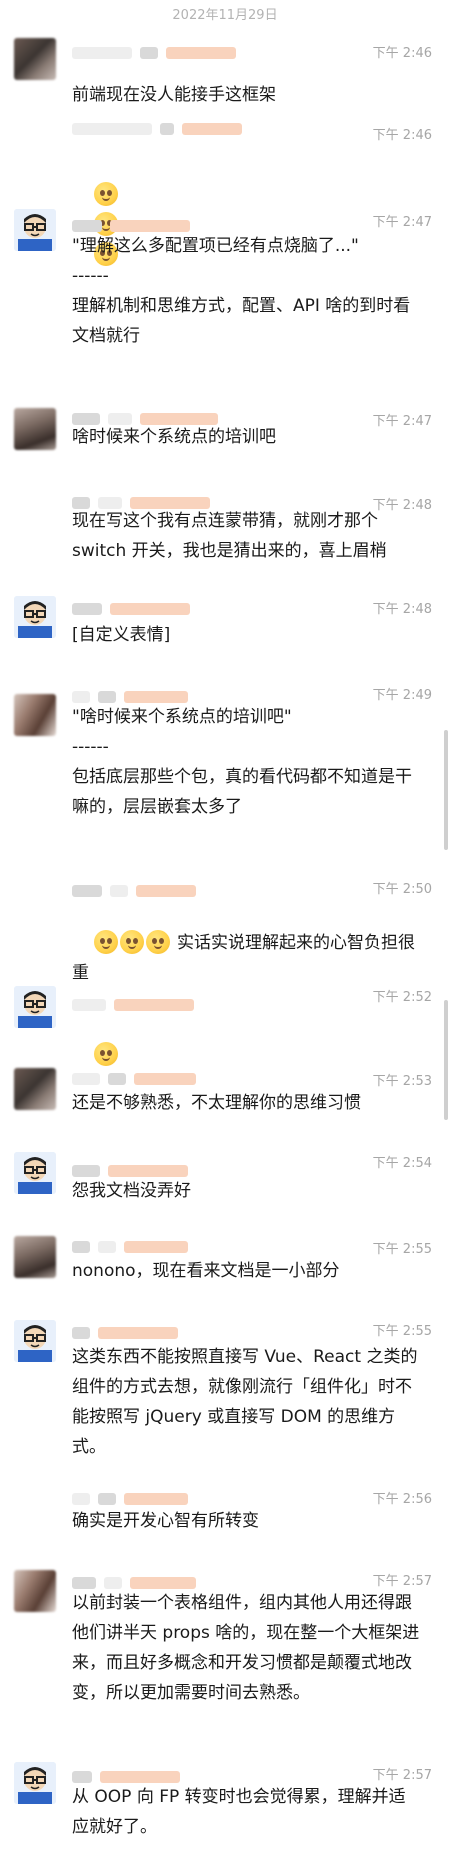 Image resolution: width=450 pixels, height=1863 pixels. Describe the element at coordinates (247, 95) in the screenshot. I see `message-text: 前端现在没人能接手这框架` at that location.